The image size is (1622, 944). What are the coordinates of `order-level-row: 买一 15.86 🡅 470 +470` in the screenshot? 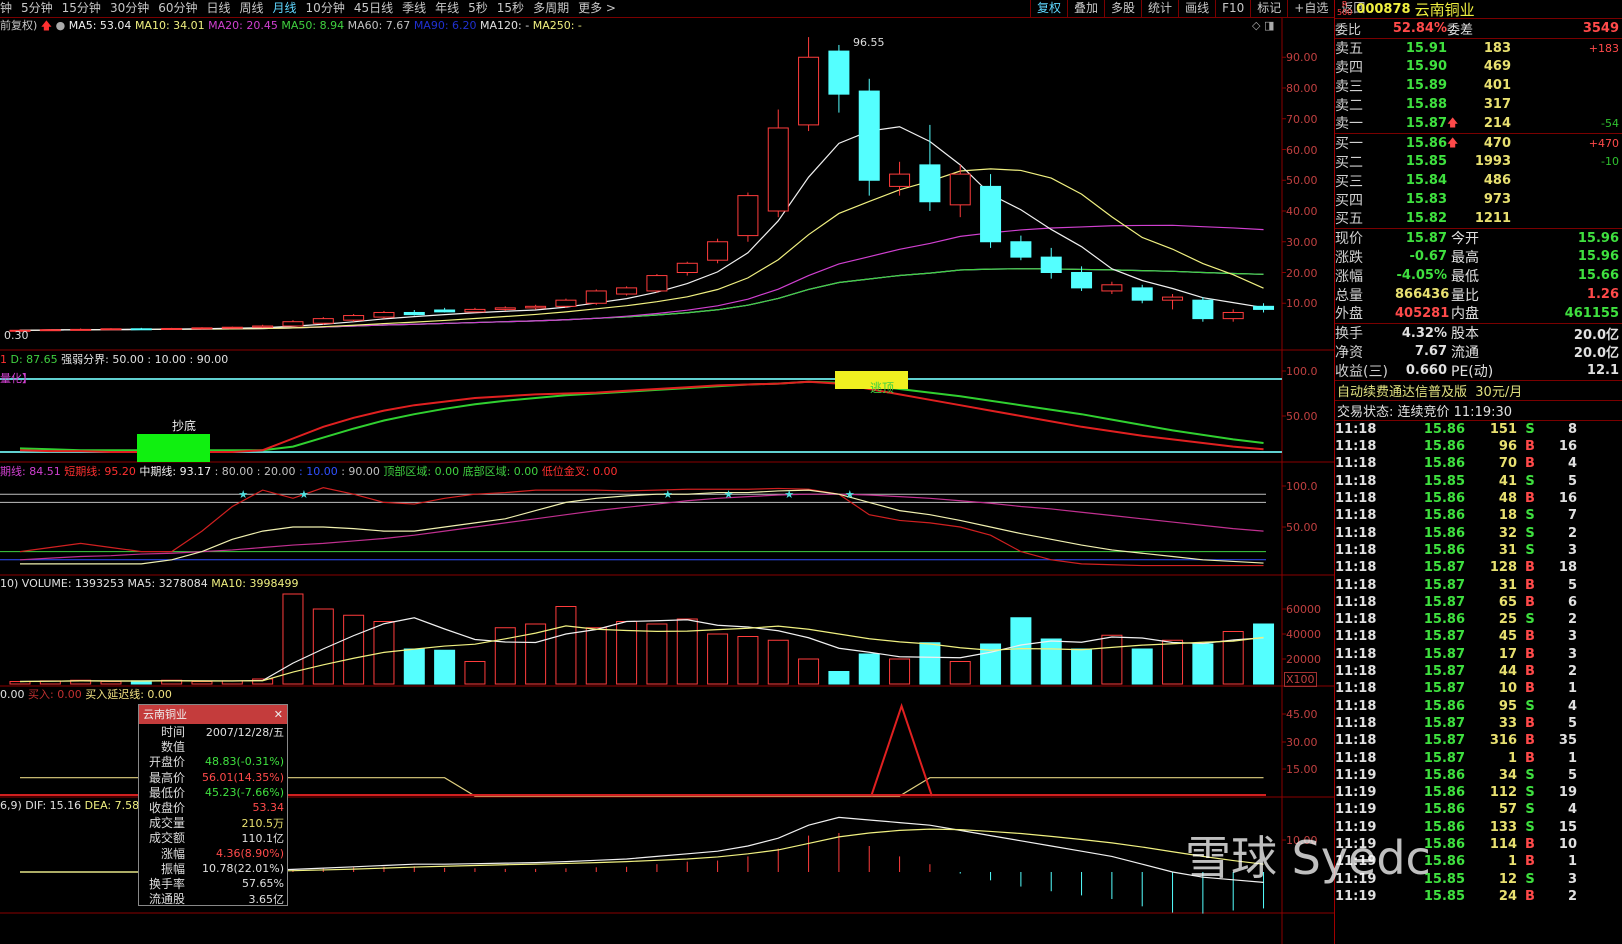 It's located at (1478, 143).